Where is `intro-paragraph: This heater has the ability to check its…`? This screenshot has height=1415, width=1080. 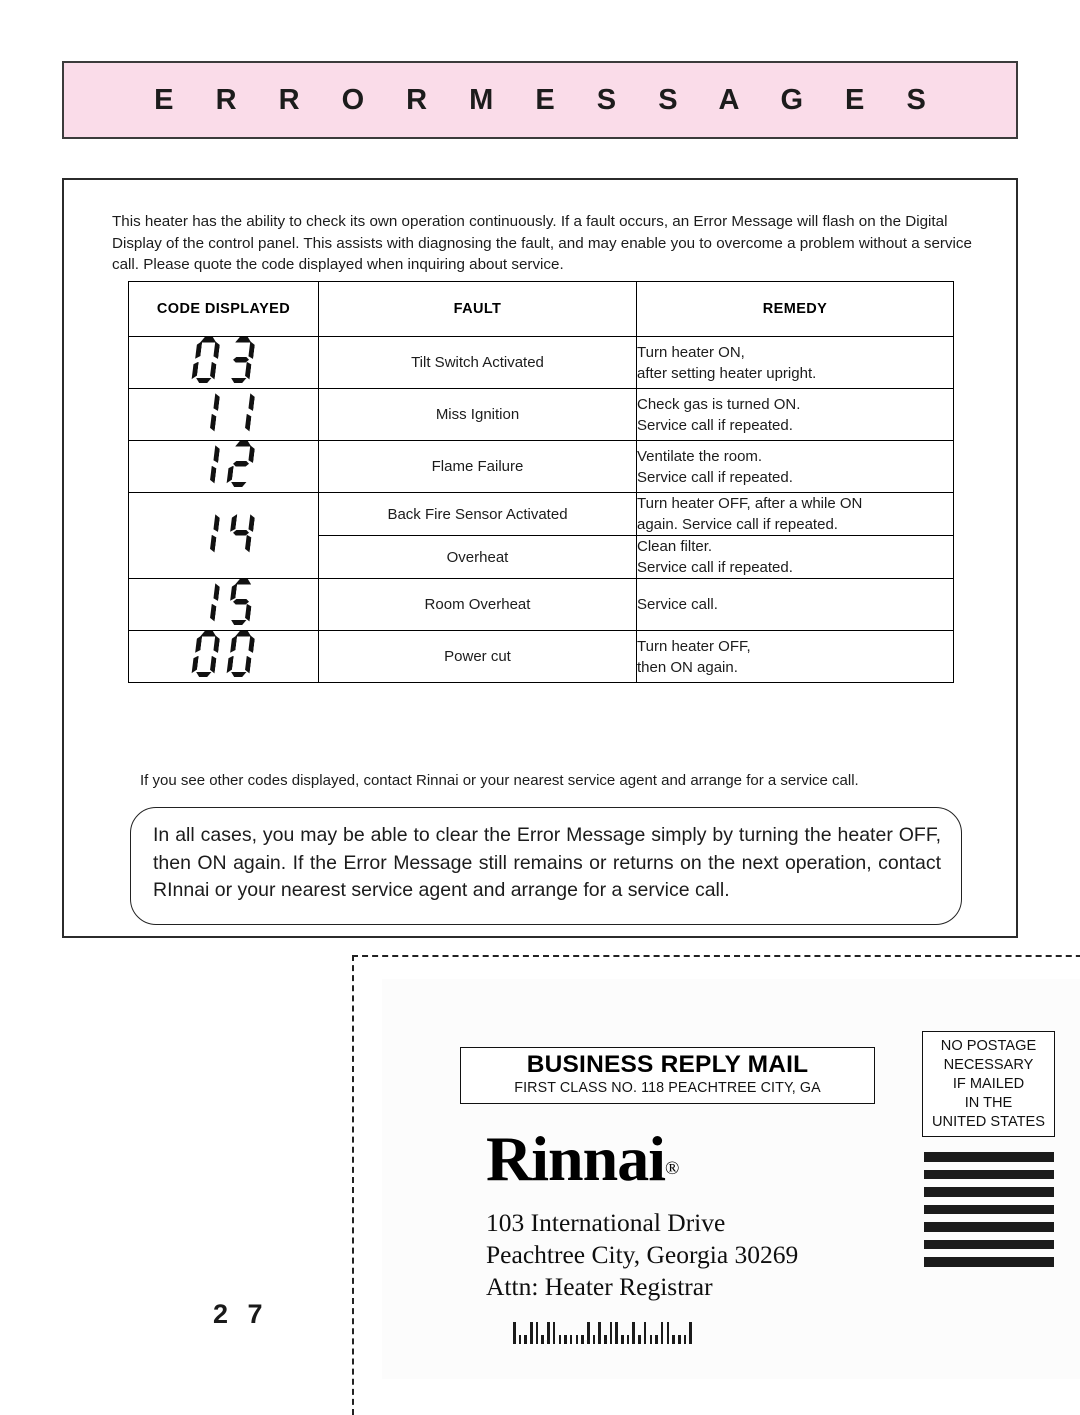 intro-paragraph: This heater has the ability to check its… is located at coordinates (542, 243).